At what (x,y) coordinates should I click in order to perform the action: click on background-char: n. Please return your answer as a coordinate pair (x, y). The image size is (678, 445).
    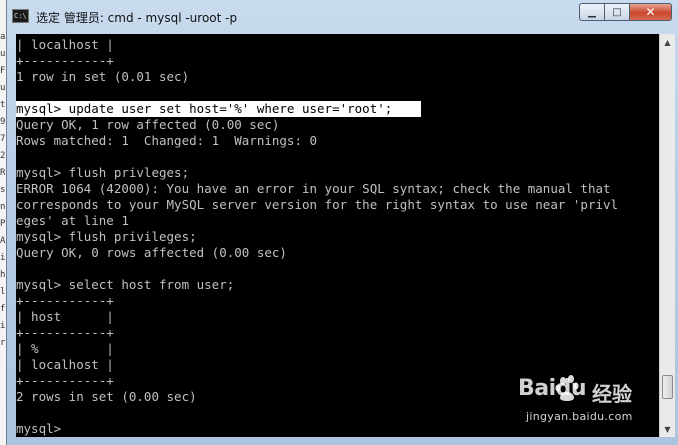
    Looking at the image, I should click on (3, 207).